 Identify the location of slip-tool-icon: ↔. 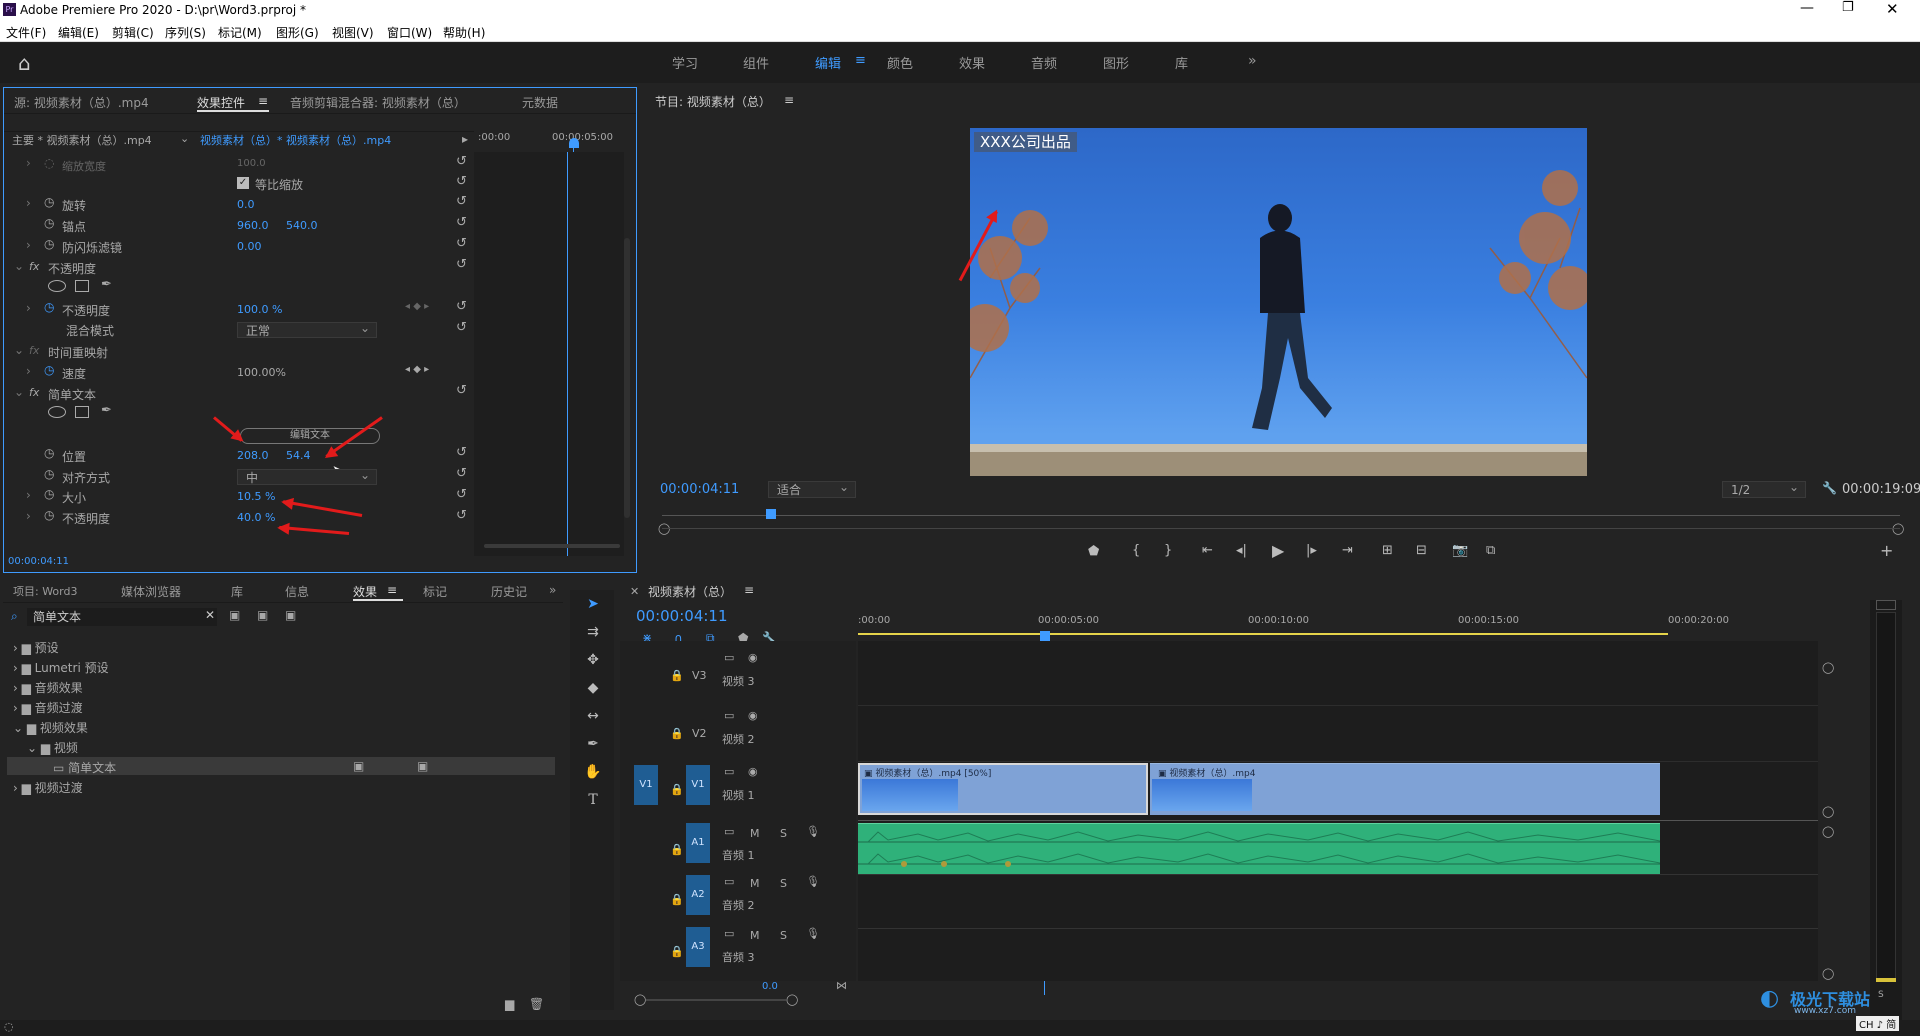
(593, 719).